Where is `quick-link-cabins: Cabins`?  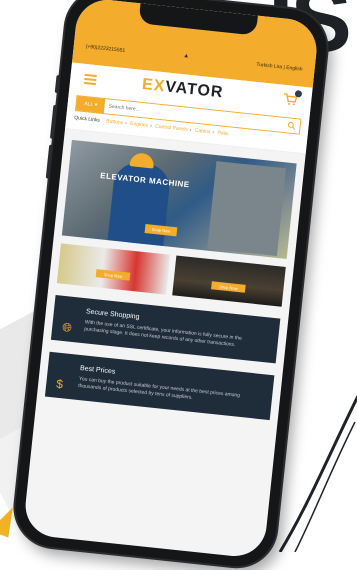
quick-link-cabins: Cabins is located at coordinates (202, 132).